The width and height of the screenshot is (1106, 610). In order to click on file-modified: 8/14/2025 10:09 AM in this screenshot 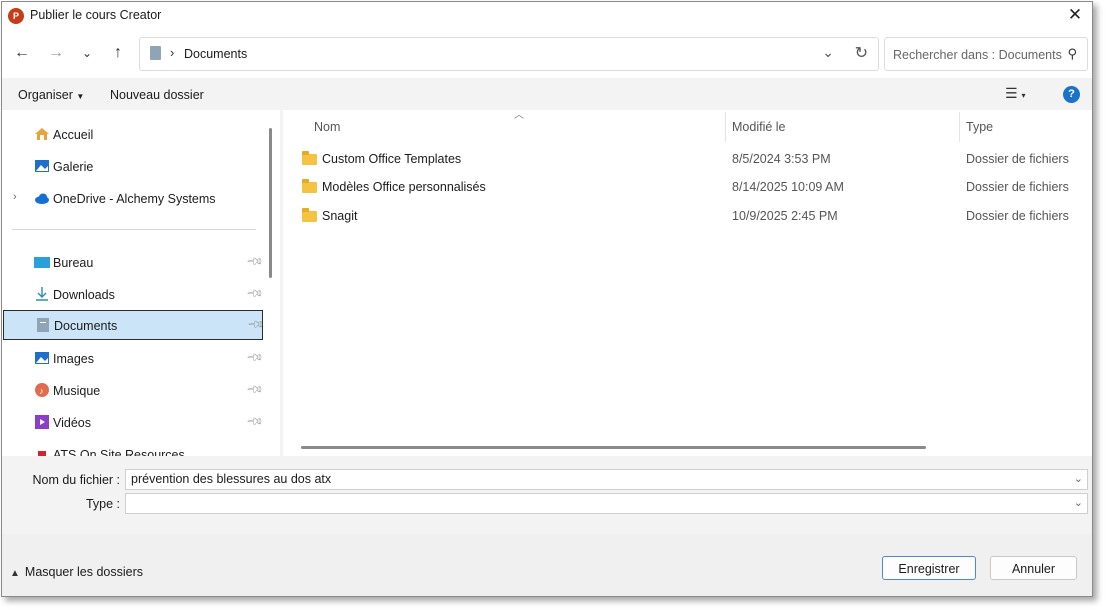, I will do `click(788, 187)`.